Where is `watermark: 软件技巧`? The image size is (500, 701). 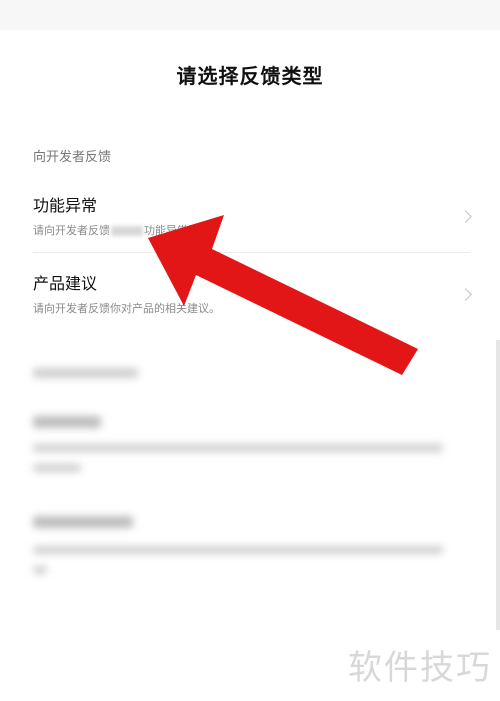 watermark: 软件技巧 is located at coordinates (420, 668).